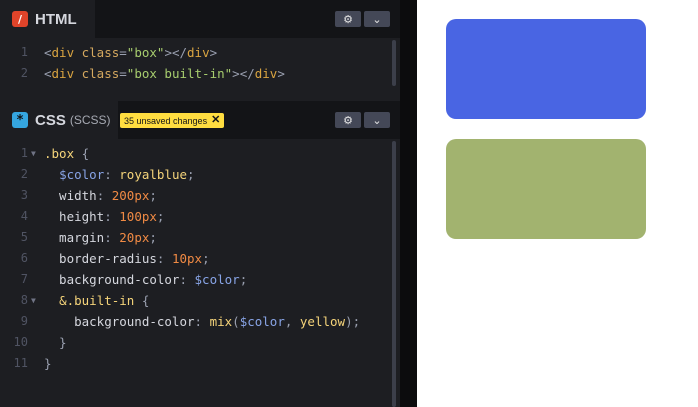 This screenshot has height=407, width=698. What do you see at coordinates (100, 258) in the screenshot?
I see `code-token: border-radius` at bounding box center [100, 258].